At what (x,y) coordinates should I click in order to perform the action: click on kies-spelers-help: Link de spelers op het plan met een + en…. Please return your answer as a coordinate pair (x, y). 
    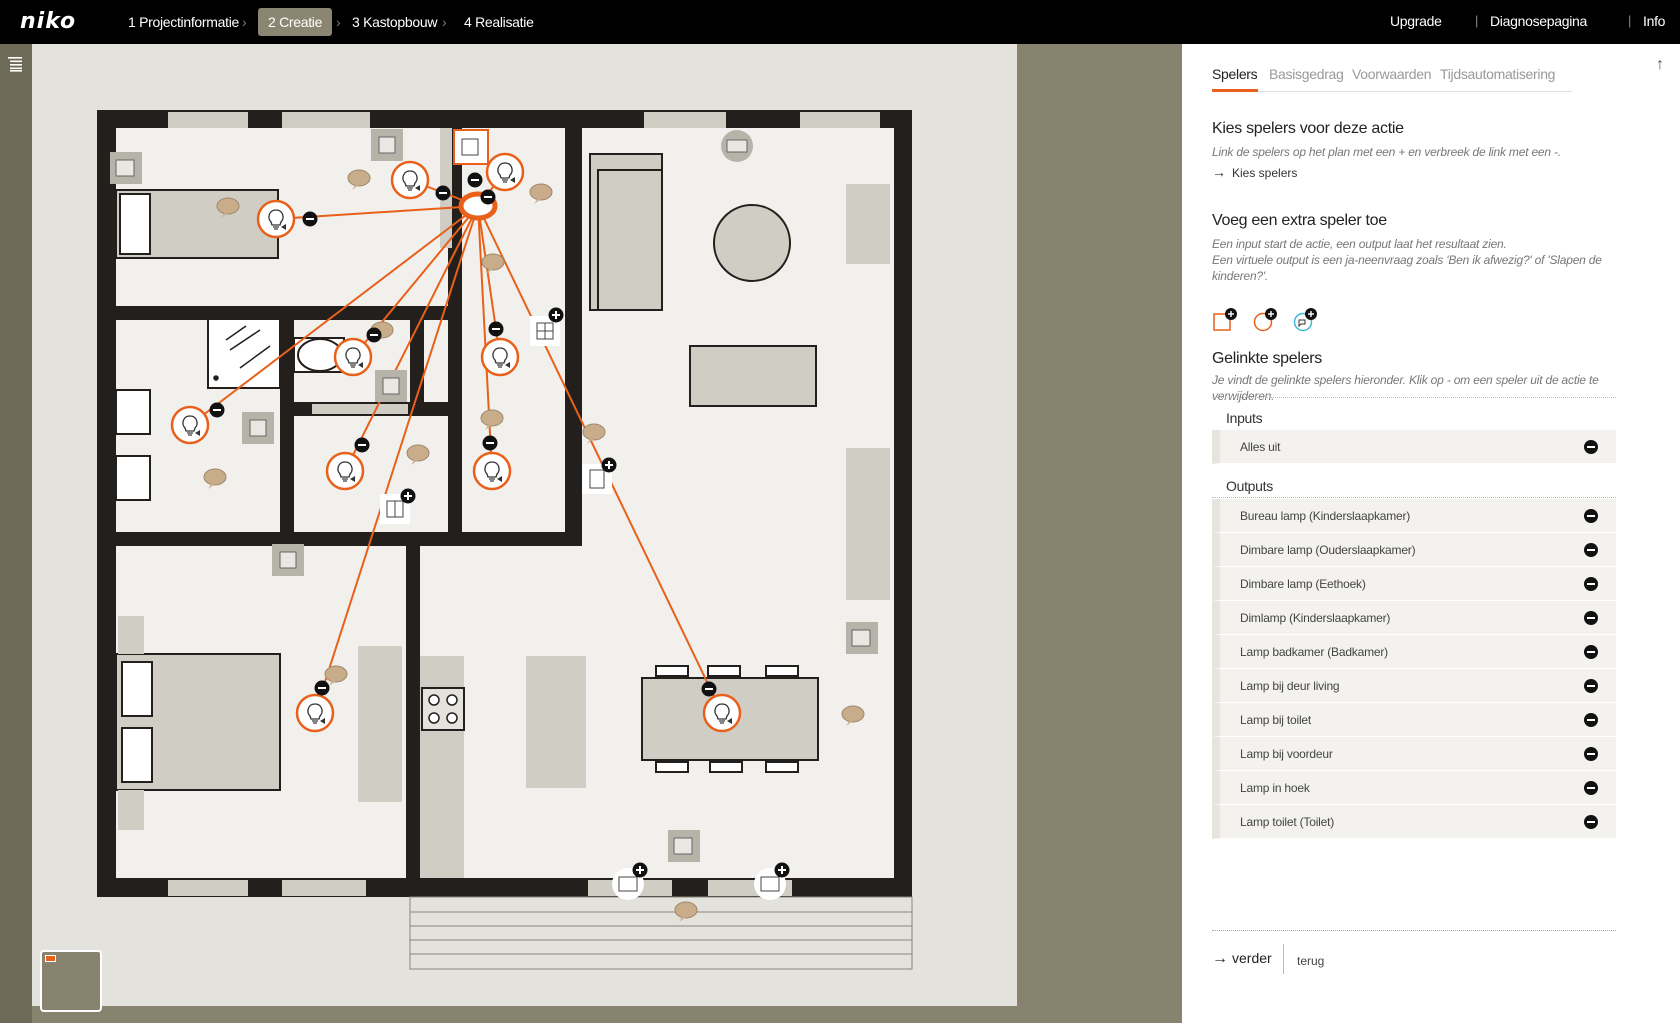
    Looking at the image, I should click on (1386, 152).